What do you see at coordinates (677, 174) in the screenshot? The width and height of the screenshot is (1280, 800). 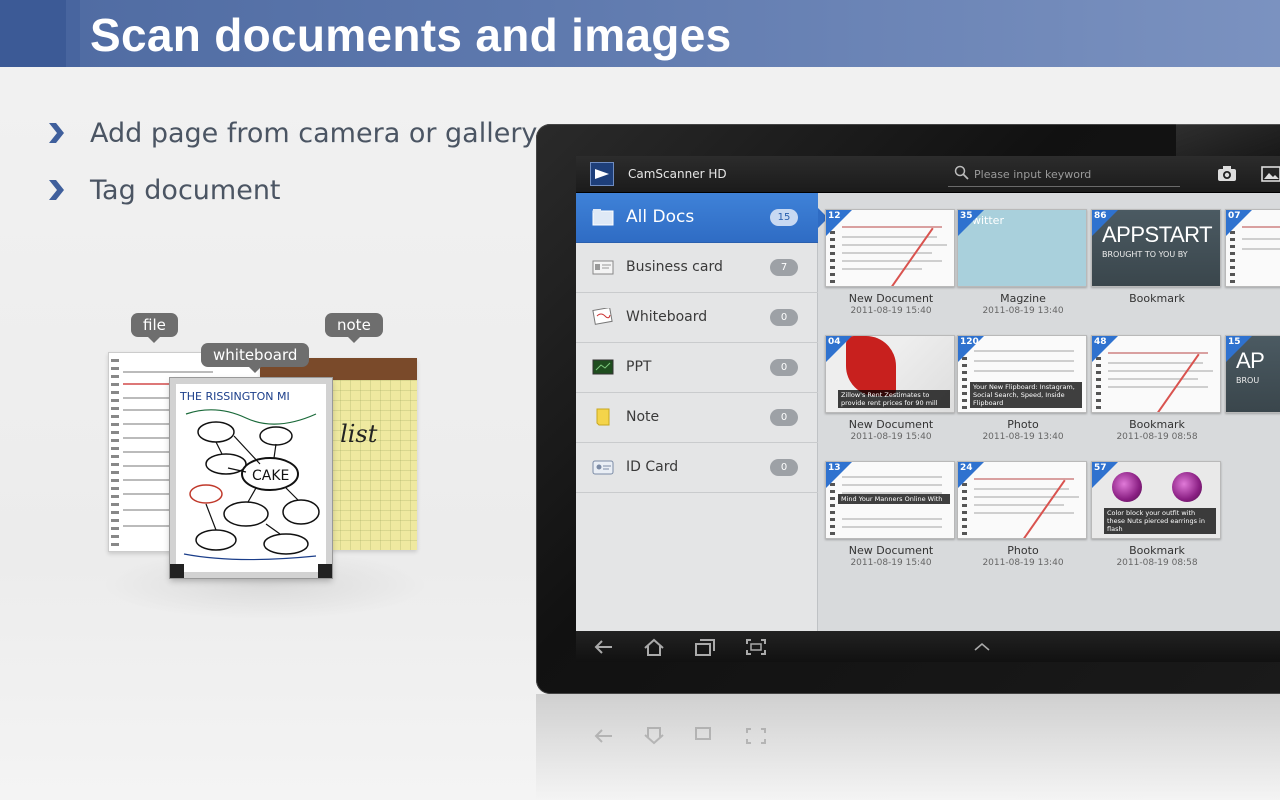 I see `app-title: CamScanner HD` at bounding box center [677, 174].